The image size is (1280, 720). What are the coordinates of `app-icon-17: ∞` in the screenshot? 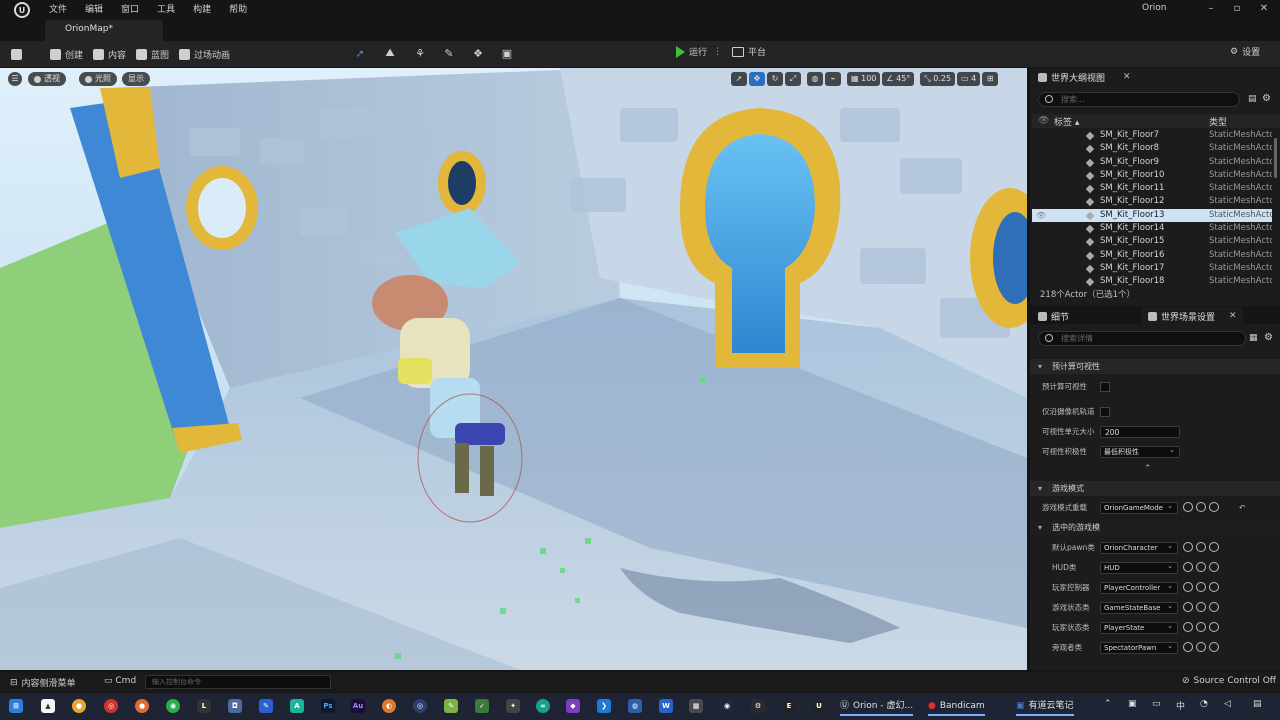 It's located at (543, 706).